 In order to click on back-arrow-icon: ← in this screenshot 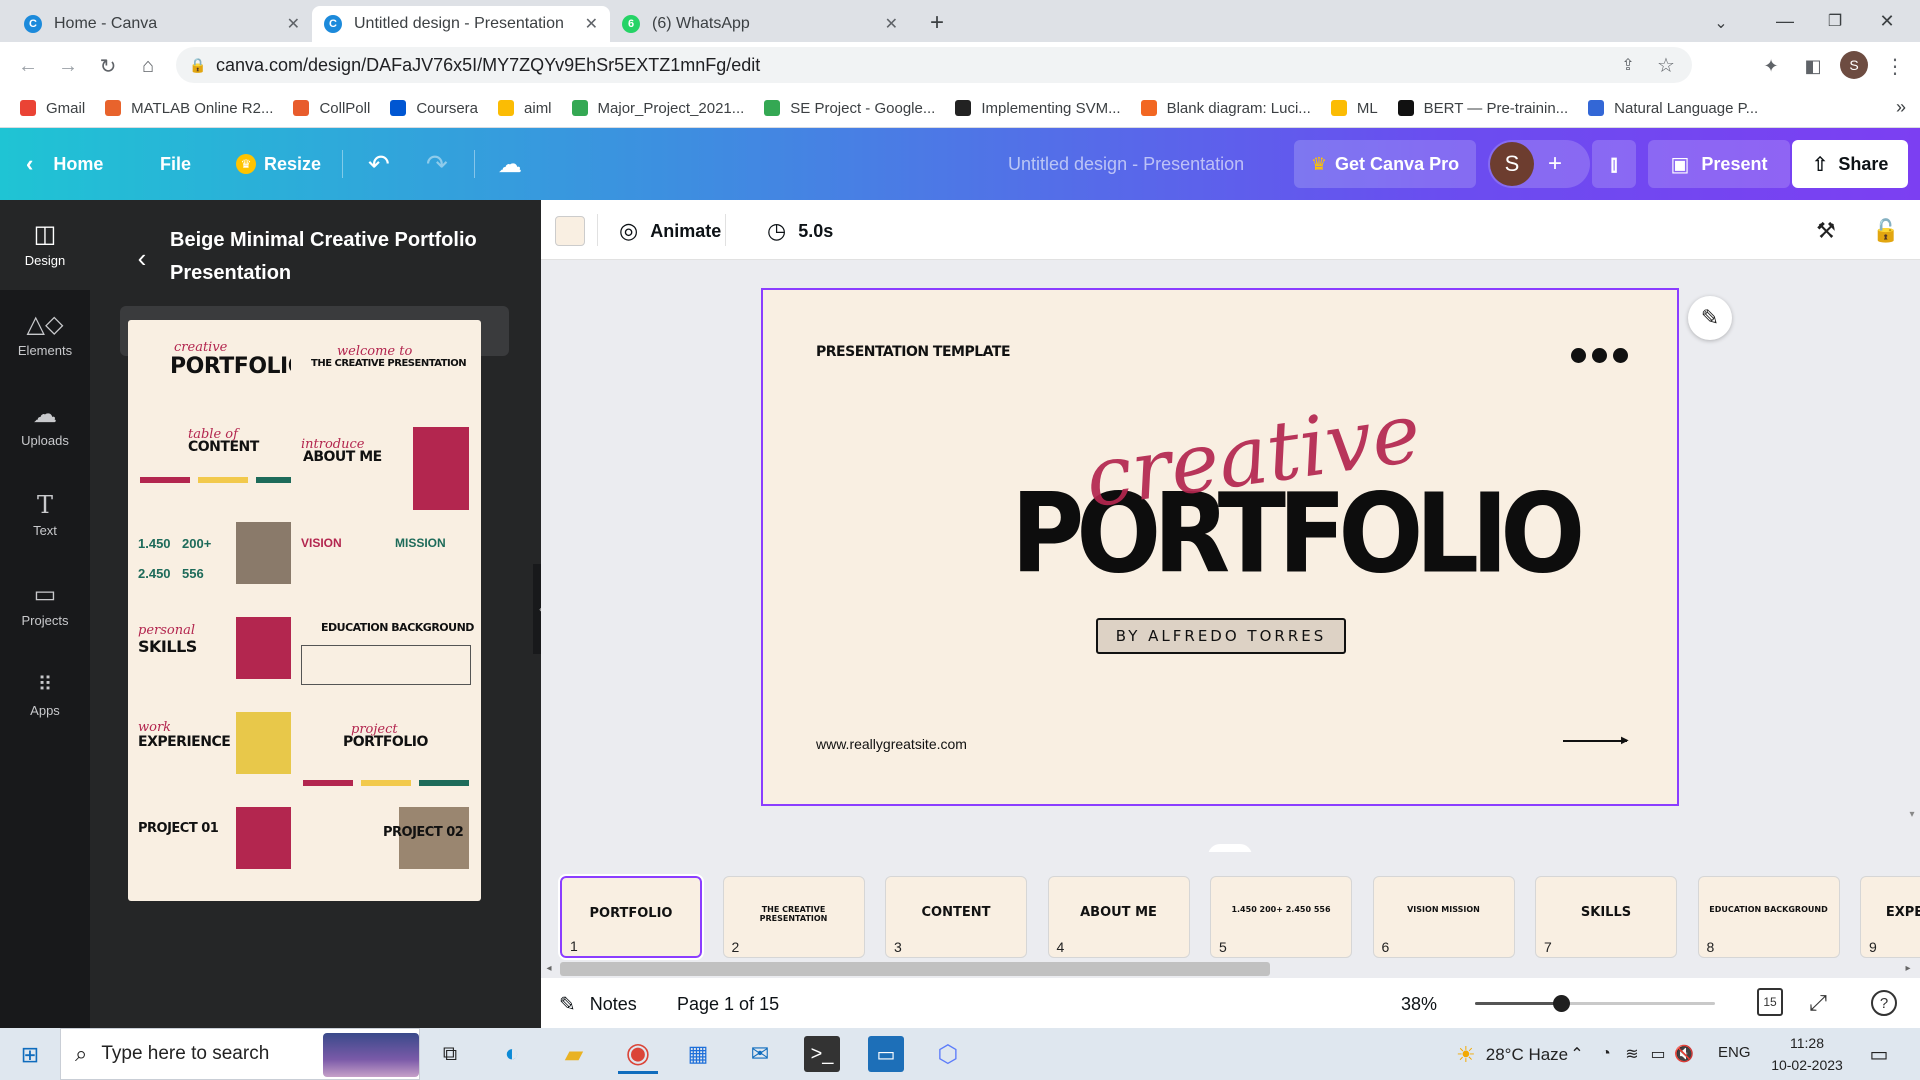, I will do `click(28, 66)`.